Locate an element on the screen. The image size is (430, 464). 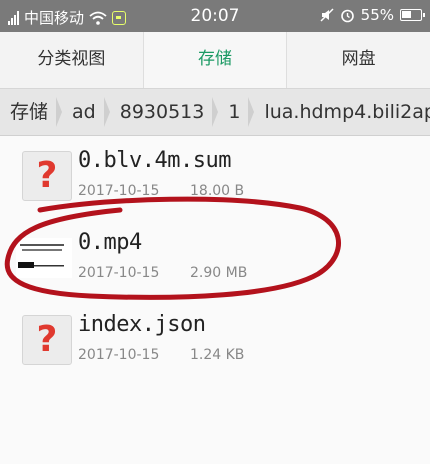
file-name: 0.mp4 is located at coordinates (110, 242).